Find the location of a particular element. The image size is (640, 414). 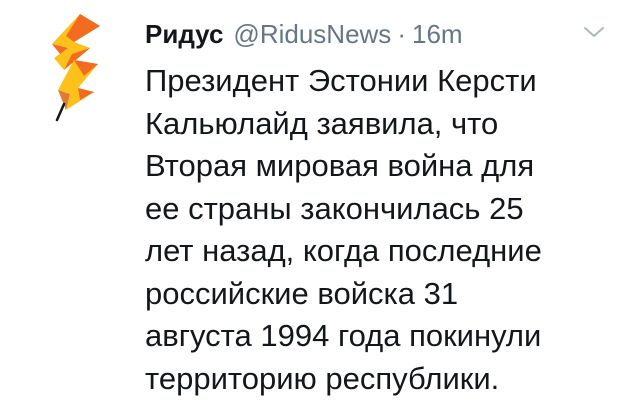

author-handle: @RidusNews is located at coordinates (312, 34).